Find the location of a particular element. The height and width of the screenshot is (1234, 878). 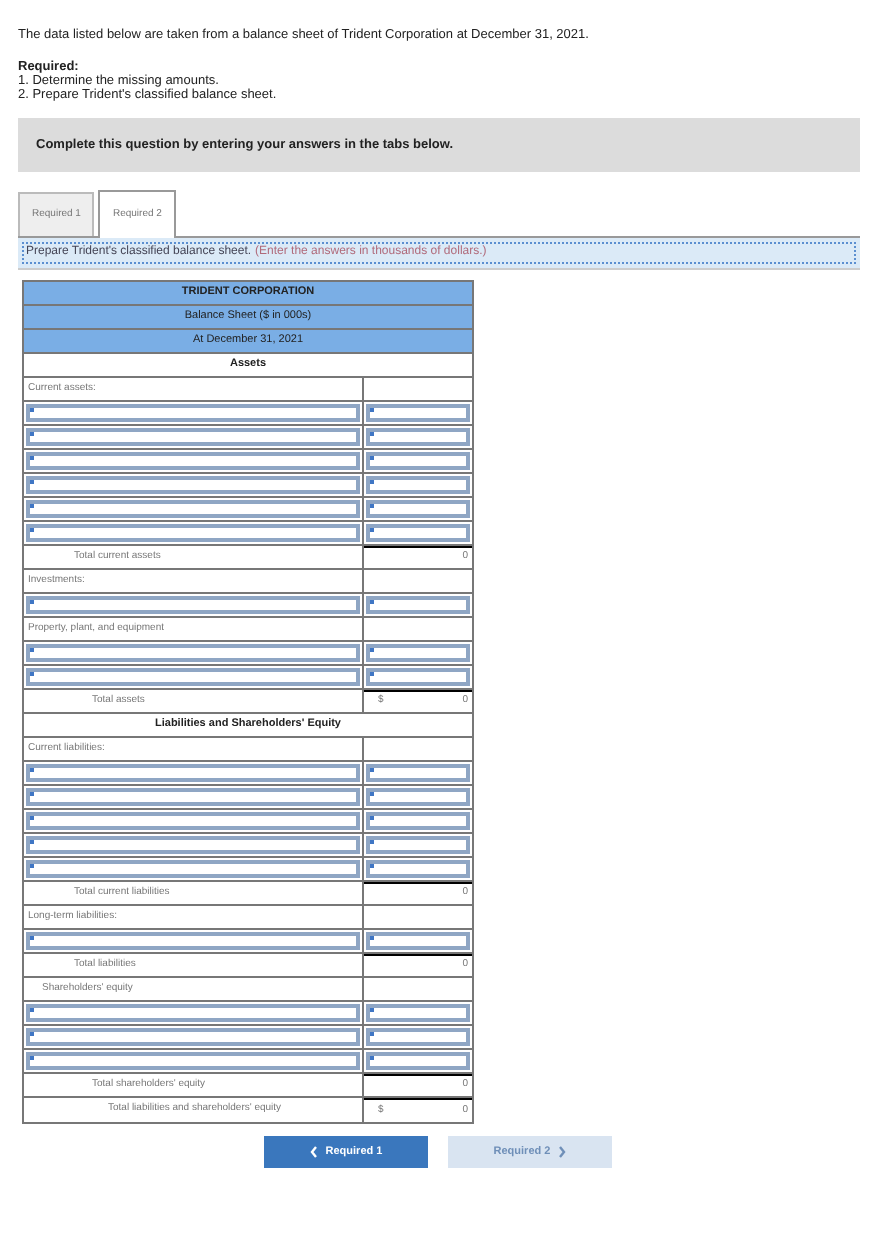

chevron-right-icon is located at coordinates (562, 1152).